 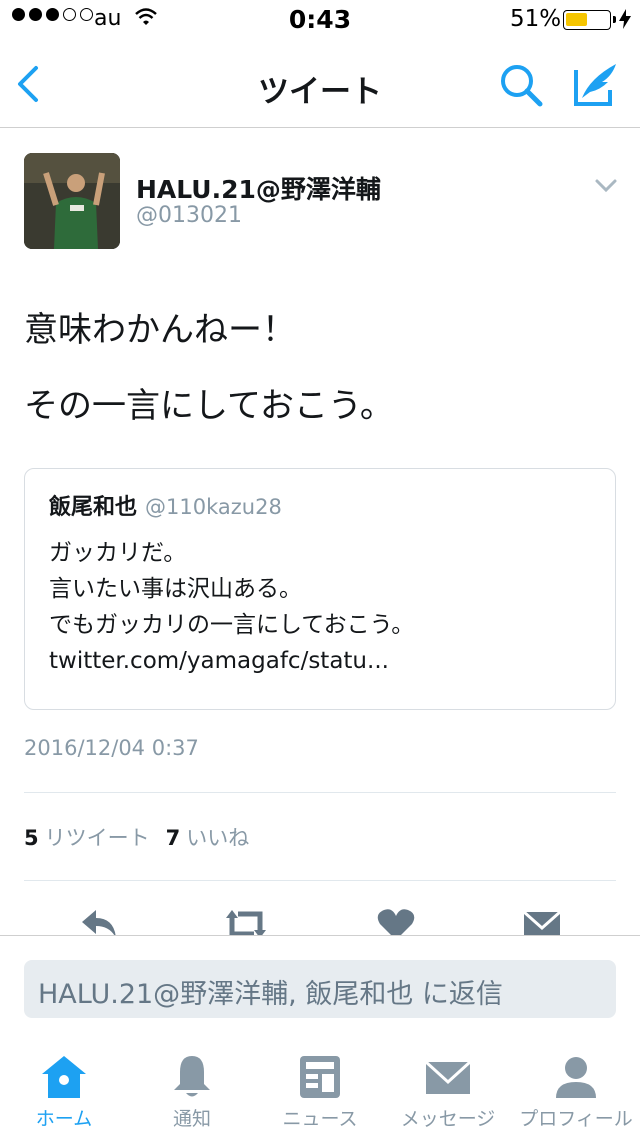 I want to click on tweet-author-handle: @013021, so click(x=189, y=215).